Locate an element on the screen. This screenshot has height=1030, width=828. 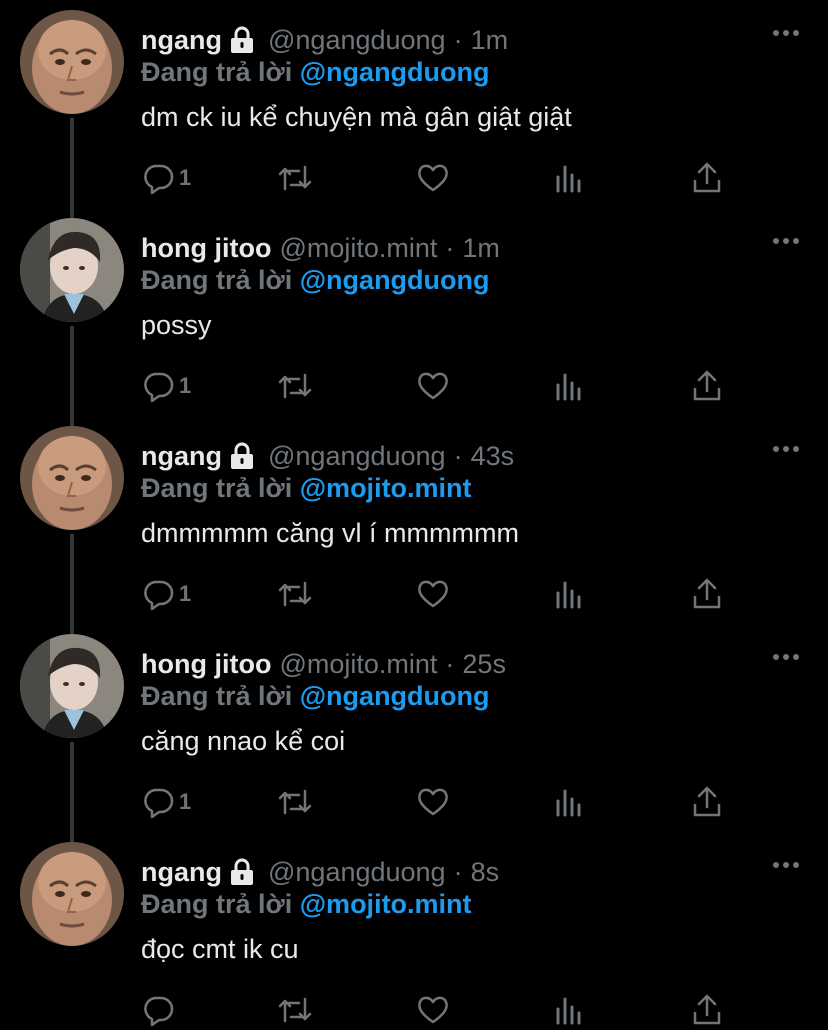
rock-avatar-icon is located at coordinates (72, 894).